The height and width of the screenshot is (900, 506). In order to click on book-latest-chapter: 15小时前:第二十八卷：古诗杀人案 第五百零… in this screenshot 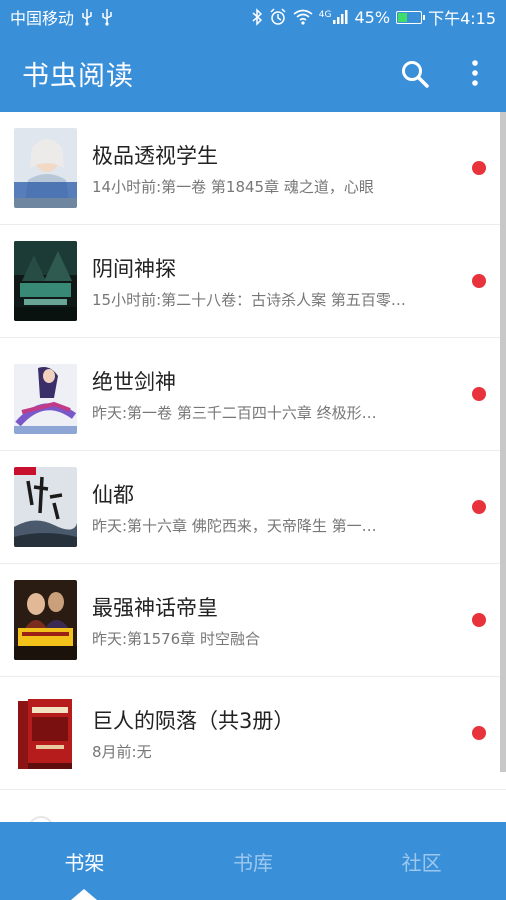, I will do `click(249, 300)`.